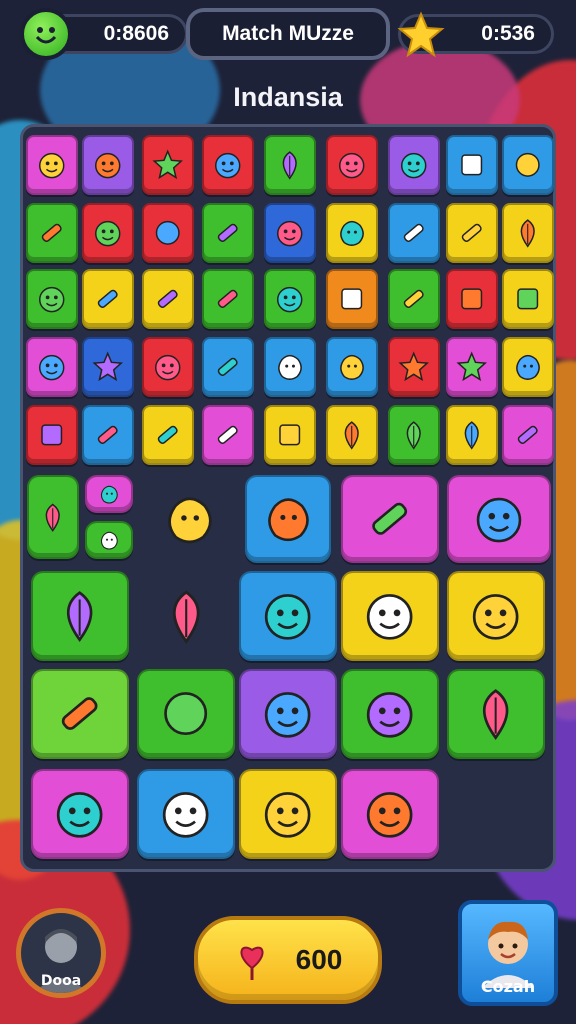  I want to click on key-icon, so click(228, 367).